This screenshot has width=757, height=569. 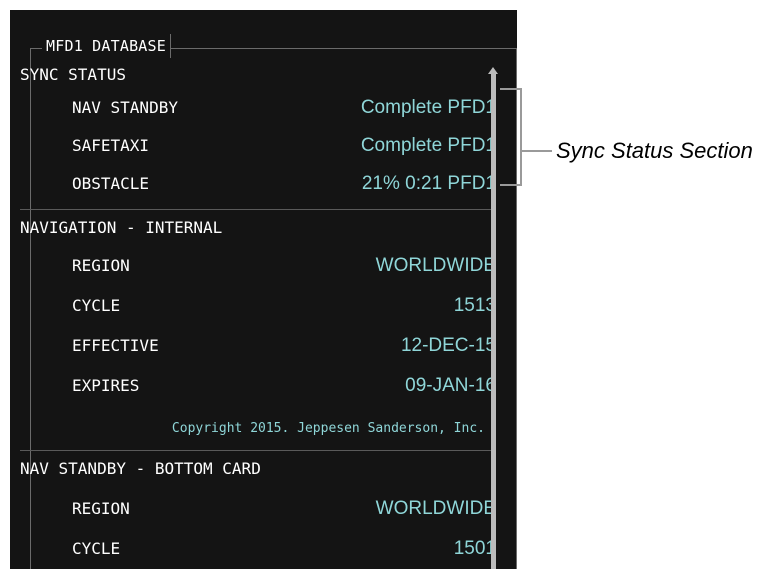 What do you see at coordinates (258, 549) in the screenshot?
I see `nav-standby-row-cycle: CYCLE 1501` at bounding box center [258, 549].